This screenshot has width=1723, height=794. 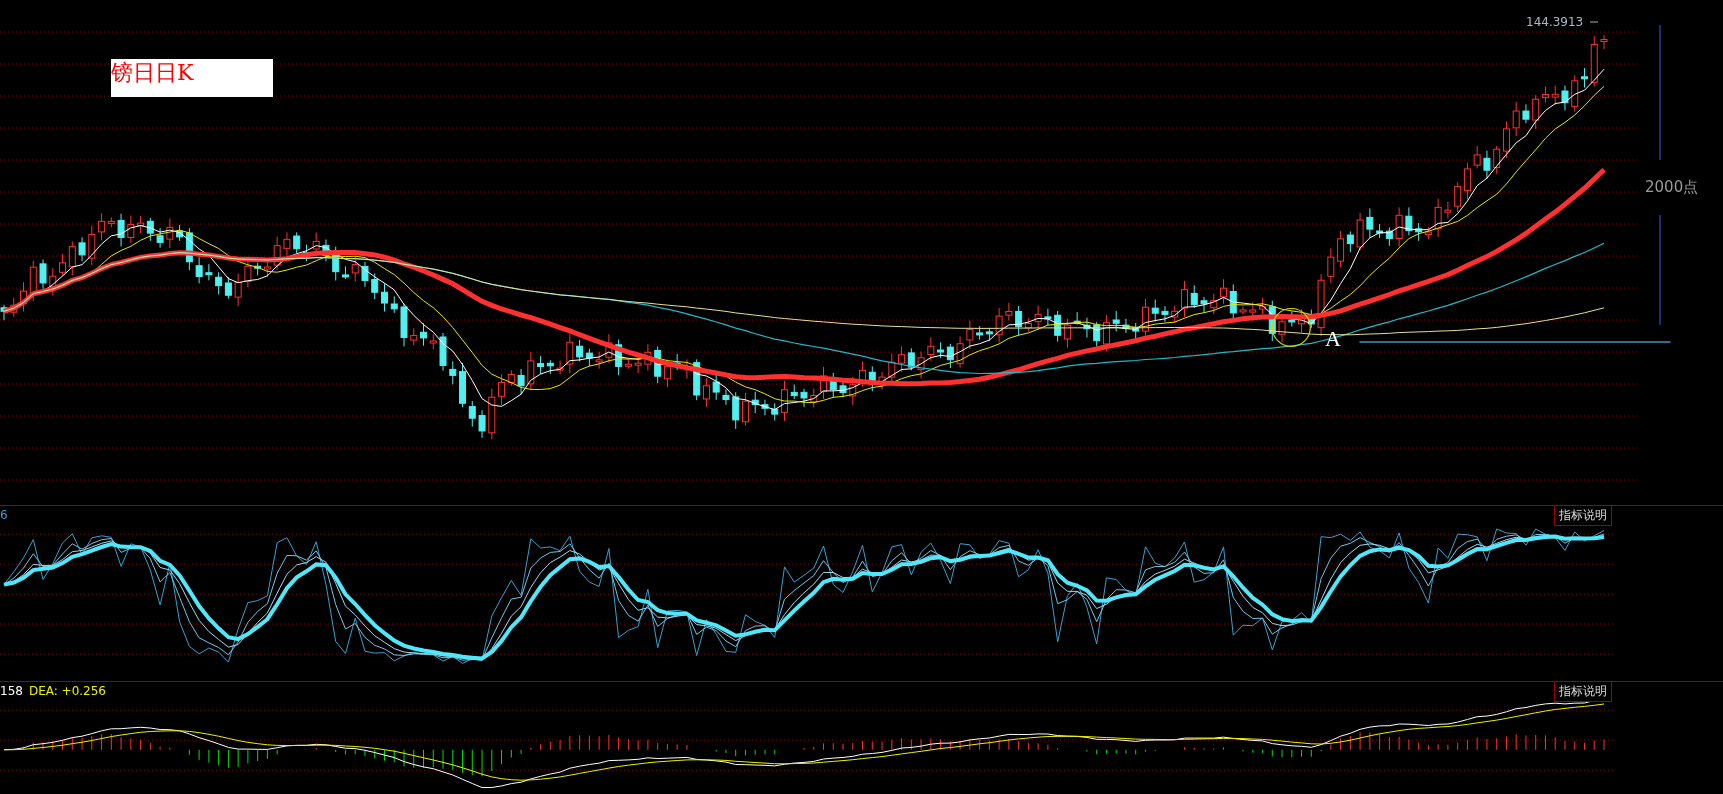 What do you see at coordinates (67, 691) in the screenshot?
I see `indicator-value: DEA: +0.256` at bounding box center [67, 691].